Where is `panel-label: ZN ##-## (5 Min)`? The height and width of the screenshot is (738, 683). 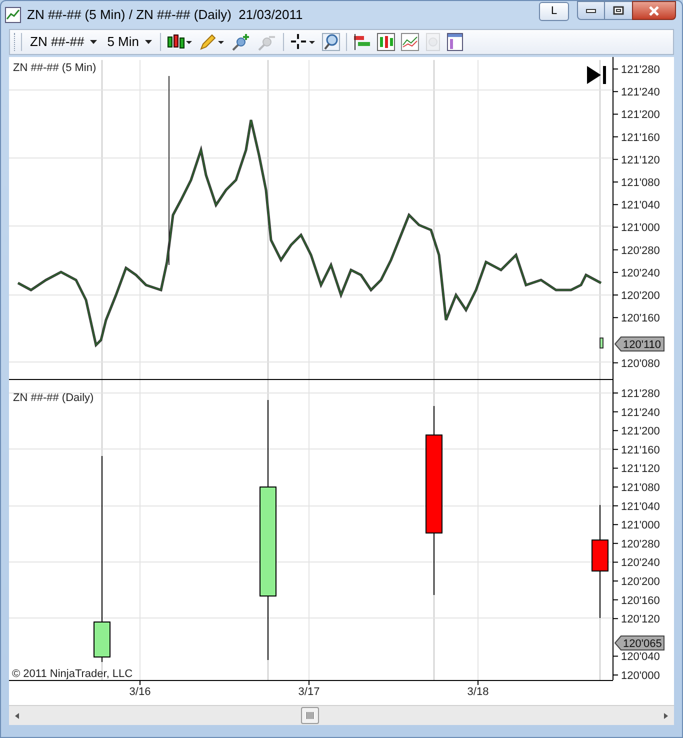
panel-label: ZN ##-## (5 Min) is located at coordinates (54, 68).